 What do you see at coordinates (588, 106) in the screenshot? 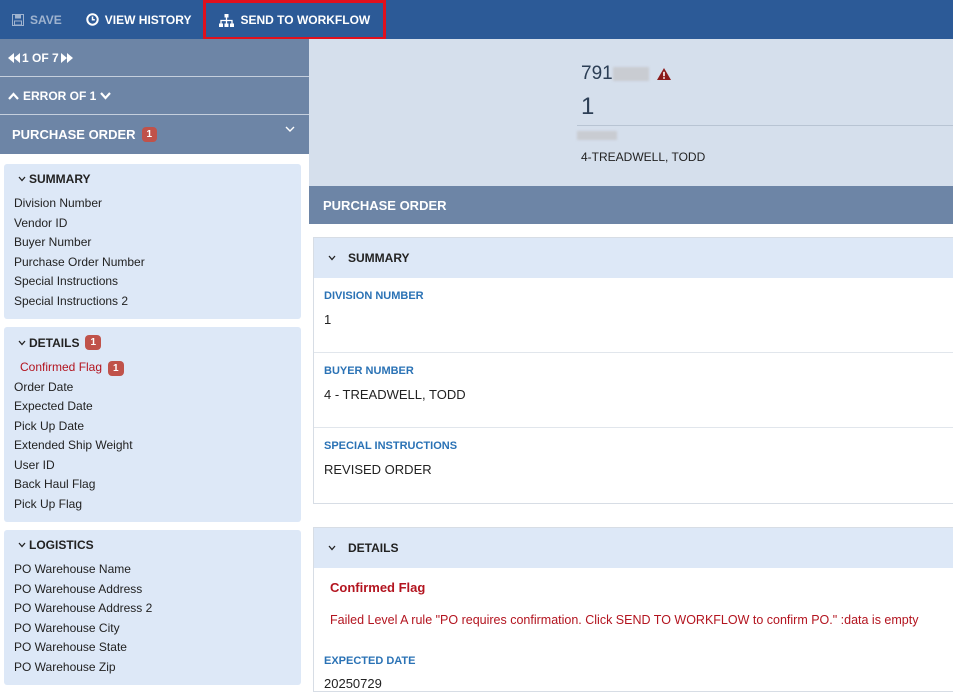
I see `header-line-2: 1` at bounding box center [588, 106].